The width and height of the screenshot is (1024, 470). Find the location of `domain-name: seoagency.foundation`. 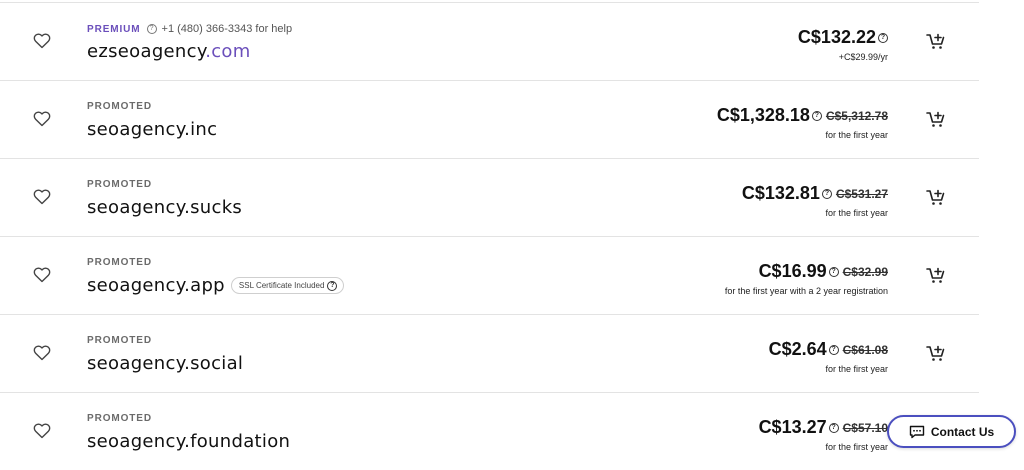

domain-name: seoagency.foundation is located at coordinates (188, 441).